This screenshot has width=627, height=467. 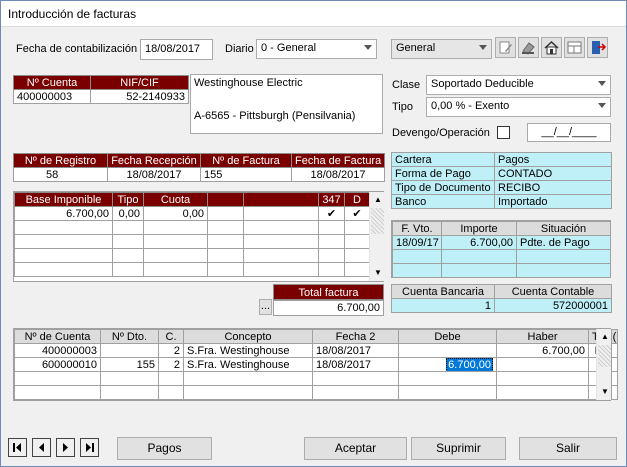 What do you see at coordinates (443, 305) in the screenshot?
I see `cuenta-bancaria-cell: 1` at bounding box center [443, 305].